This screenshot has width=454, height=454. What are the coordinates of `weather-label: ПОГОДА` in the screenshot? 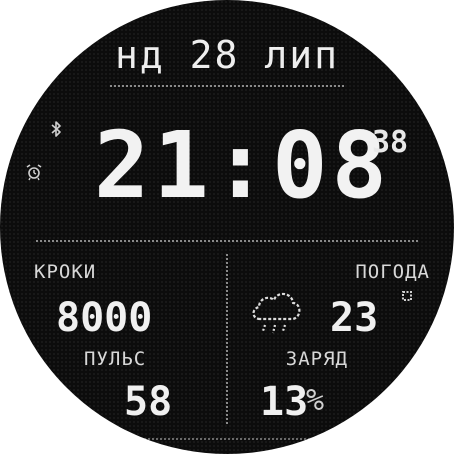 It's located at (392, 272).